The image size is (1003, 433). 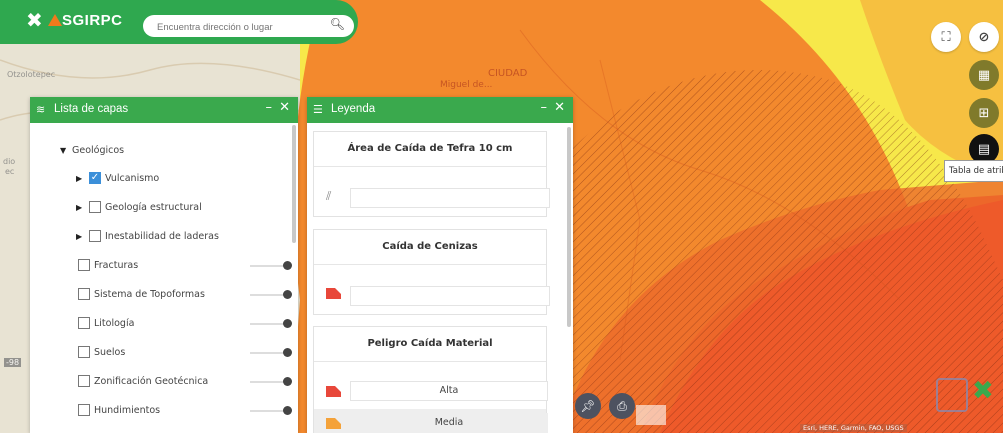 I want to click on fullscreen-button: ⛶, so click(x=946, y=37).